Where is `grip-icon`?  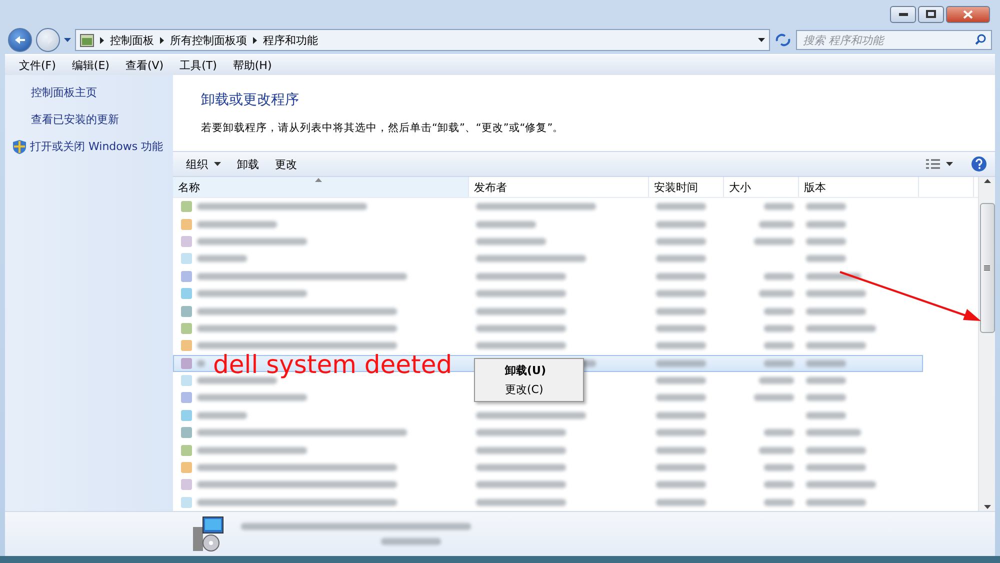 grip-icon is located at coordinates (987, 268).